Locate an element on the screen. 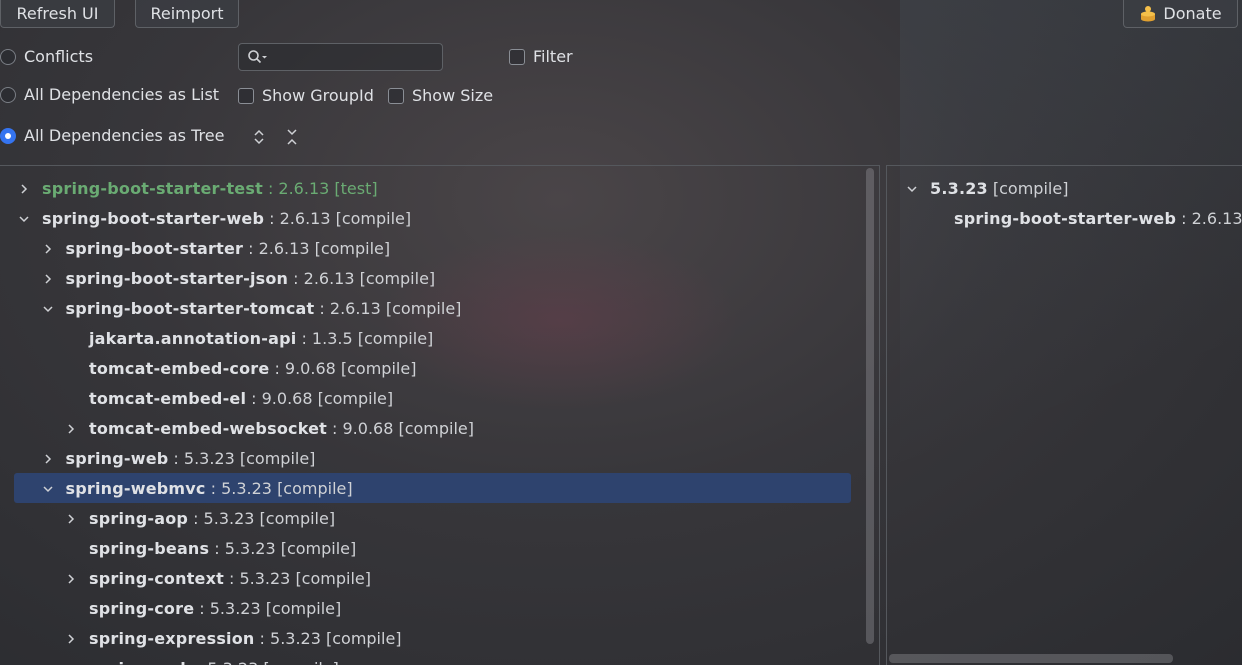  show-groupid-option: Show GroupId is located at coordinates (306, 95).